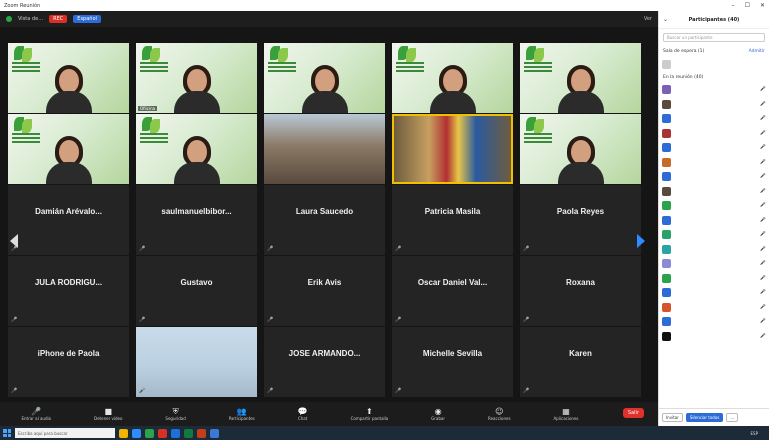 This screenshot has height=440, width=769. Describe the element at coordinates (324, 220) in the screenshot. I see `name-tile: Laura Saucedo 🎤` at that location.